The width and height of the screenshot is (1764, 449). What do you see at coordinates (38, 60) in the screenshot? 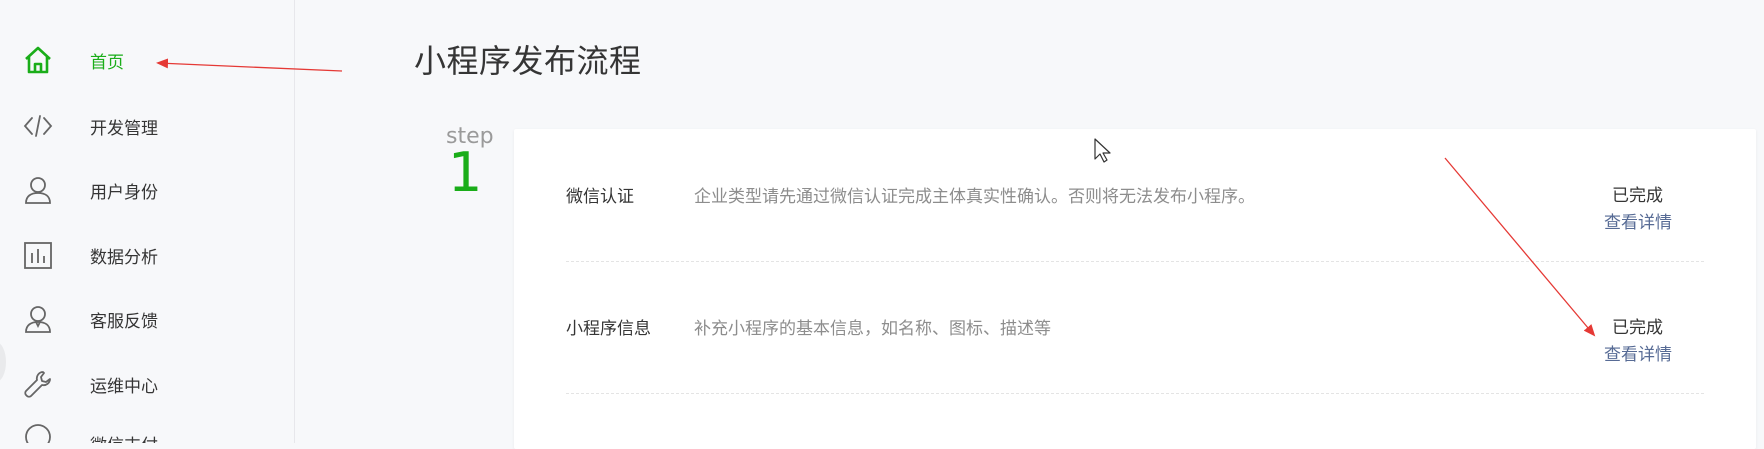
I see `home-icon` at bounding box center [38, 60].